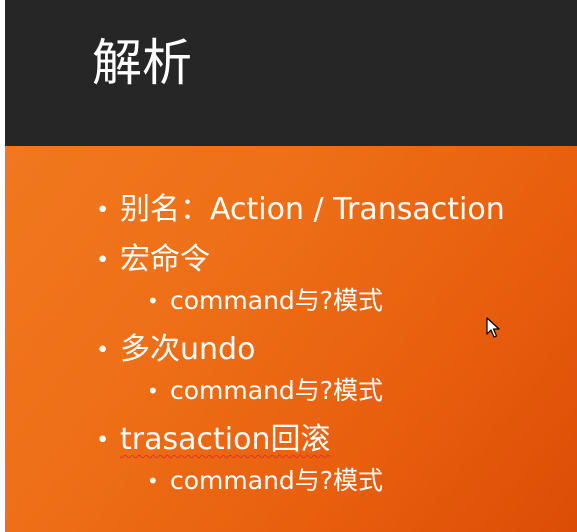 This screenshot has height=532, width=577. Describe the element at coordinates (225, 439) in the screenshot. I see `bullet-text: trasaction回滚` at that location.